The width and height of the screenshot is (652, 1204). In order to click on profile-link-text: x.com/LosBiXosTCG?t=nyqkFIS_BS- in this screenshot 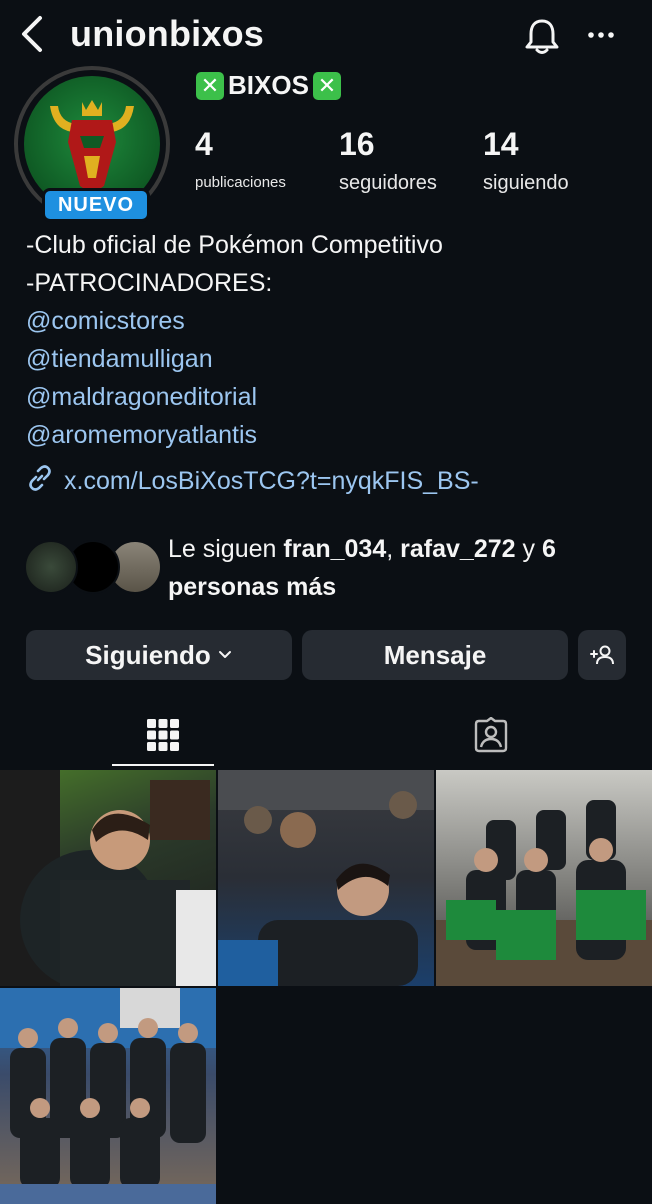, I will do `click(271, 481)`.